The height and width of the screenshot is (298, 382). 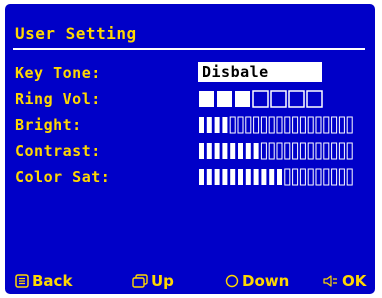 I want to click on contrast-label: Contrast:, so click(x=58, y=151).